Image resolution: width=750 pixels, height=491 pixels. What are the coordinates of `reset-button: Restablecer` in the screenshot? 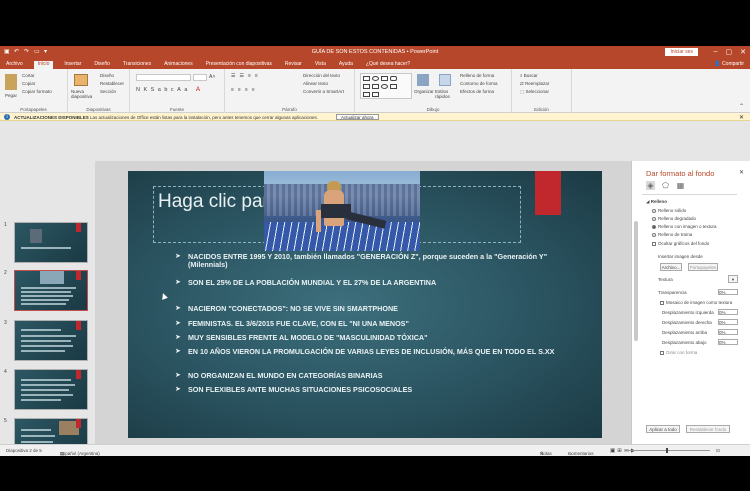 It's located at (112, 83).